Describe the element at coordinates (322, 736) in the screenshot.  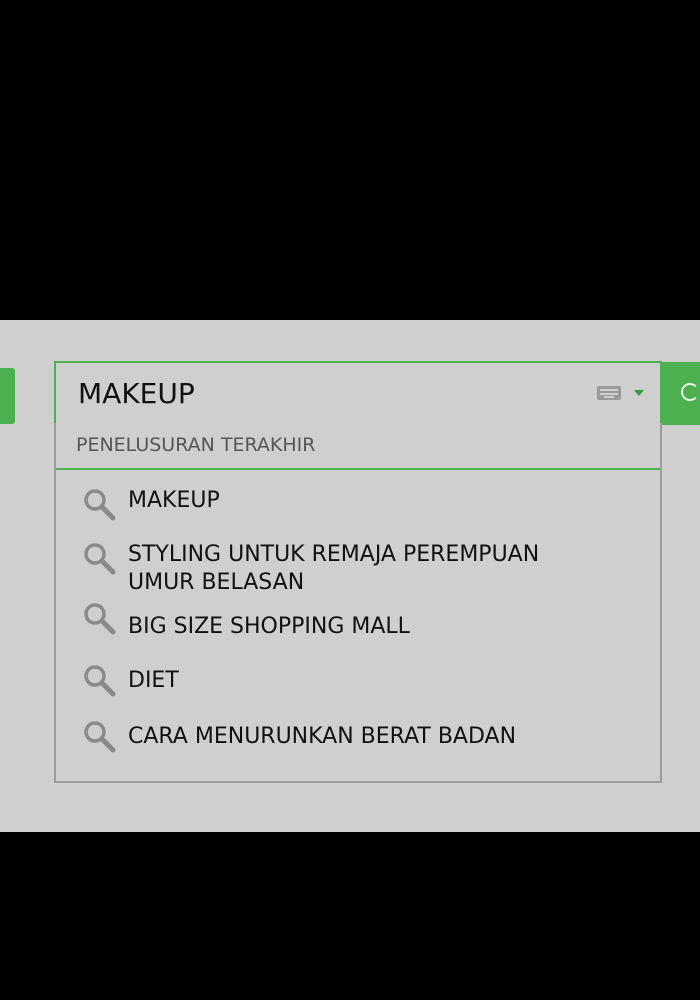
I see `recent-search-label: CARA MENURUNKAN BERAT BADAN` at that location.